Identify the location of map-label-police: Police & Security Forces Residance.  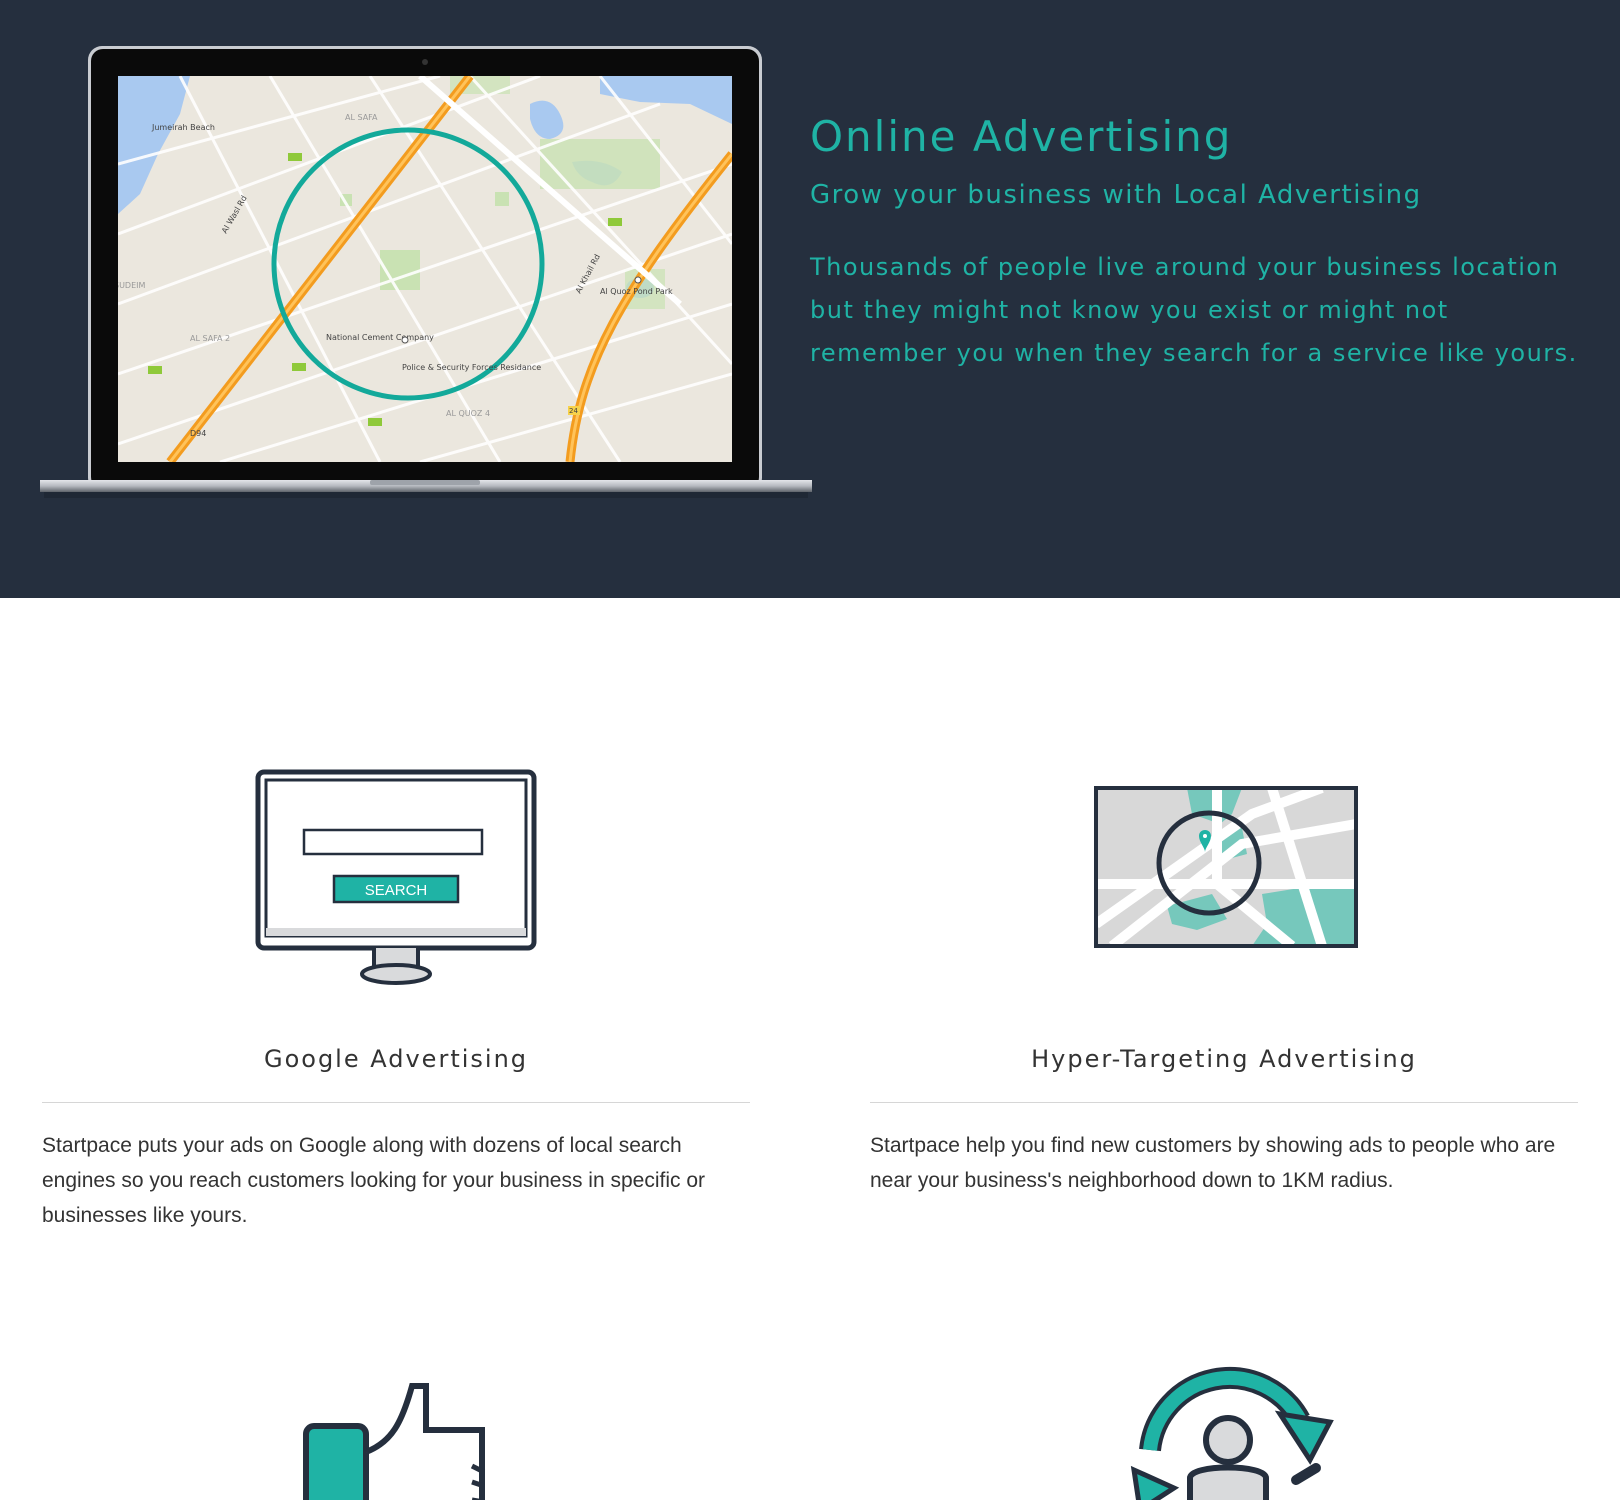
(471, 367).